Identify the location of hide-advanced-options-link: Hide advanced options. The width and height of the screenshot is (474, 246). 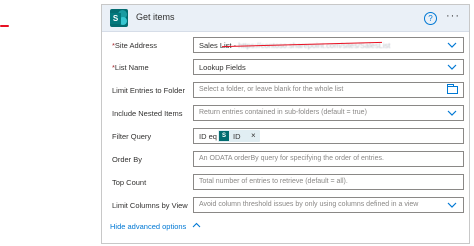
(155, 226).